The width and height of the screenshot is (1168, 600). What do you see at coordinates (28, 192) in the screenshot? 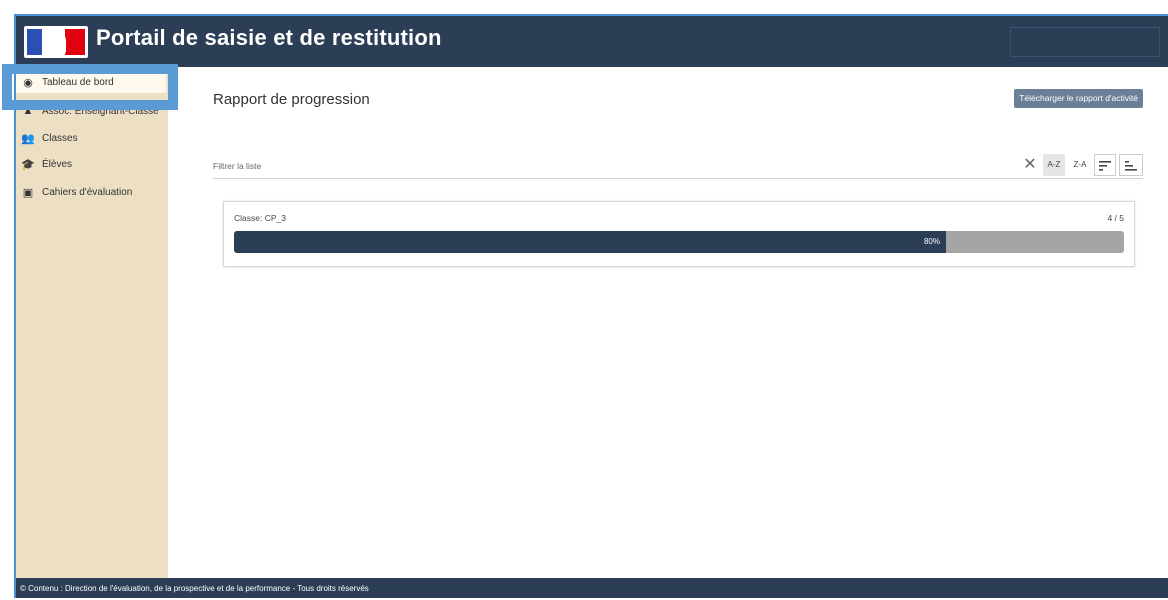
I see `notebook-icon: ▣` at bounding box center [28, 192].